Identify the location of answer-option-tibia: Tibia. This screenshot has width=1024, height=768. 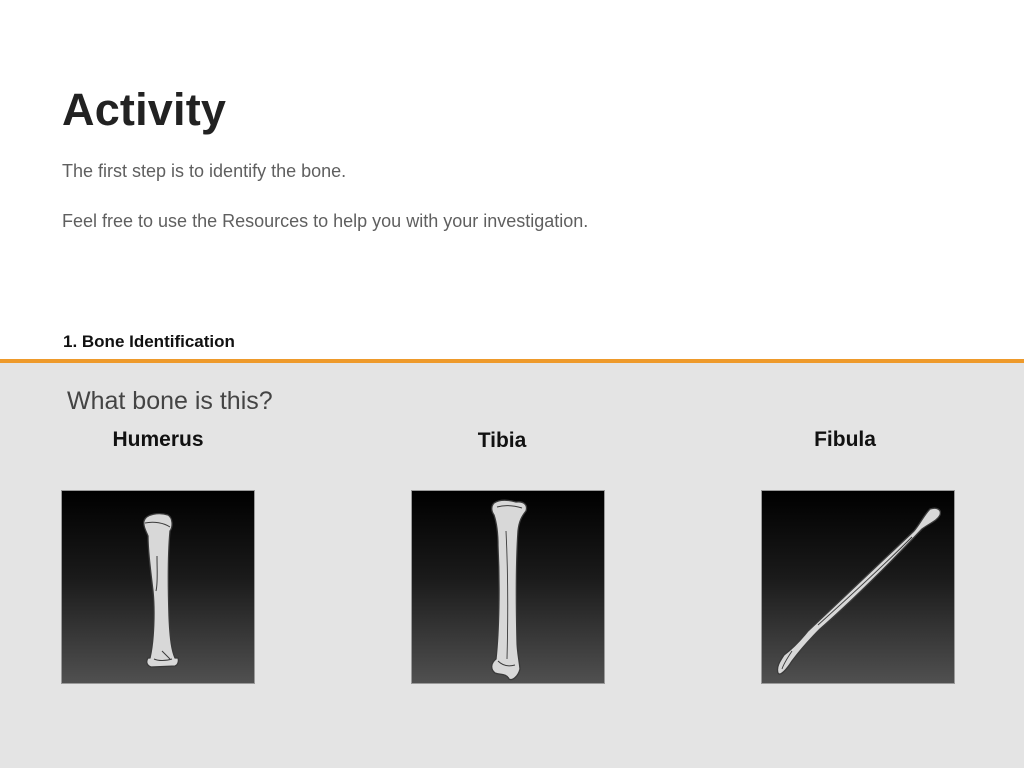
(511, 588).